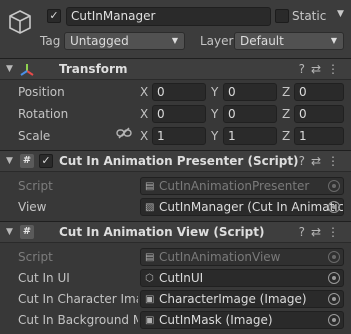  What do you see at coordinates (233, 299) in the screenshot?
I see `cut-in-character-image-value: CharacterImage (Image)` at bounding box center [233, 299].